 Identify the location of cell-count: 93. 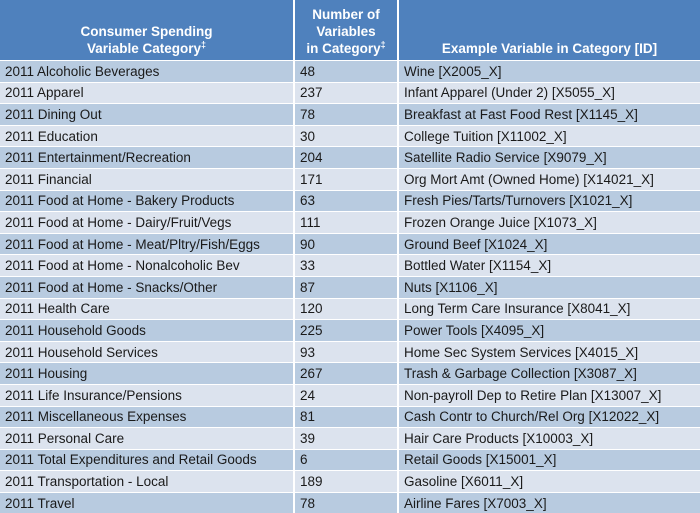
(346, 352).